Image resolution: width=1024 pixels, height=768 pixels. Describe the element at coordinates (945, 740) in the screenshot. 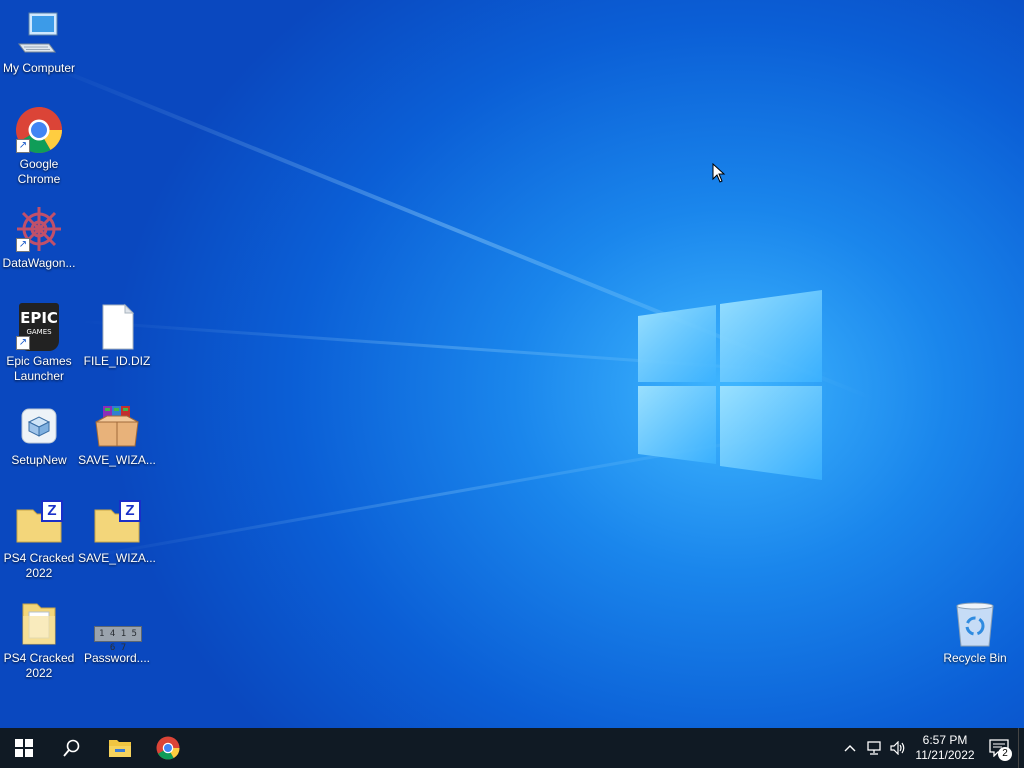

I see `clock-time: 6:57 PM` at that location.